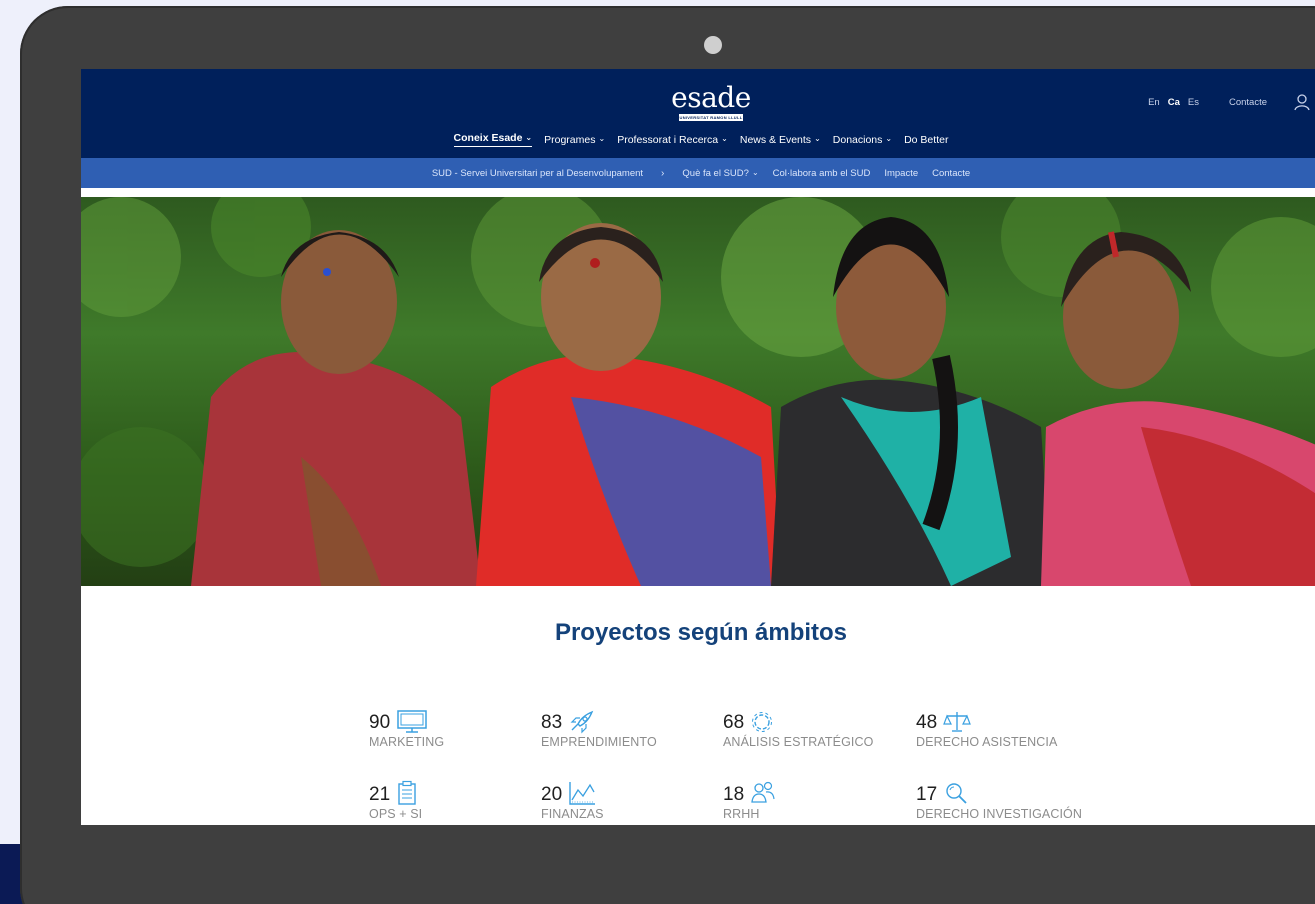 The width and height of the screenshot is (1315, 904). What do you see at coordinates (798, 742) in the screenshot?
I see `stat-label: ANÁLISIS ESTRATÉGICO` at bounding box center [798, 742].